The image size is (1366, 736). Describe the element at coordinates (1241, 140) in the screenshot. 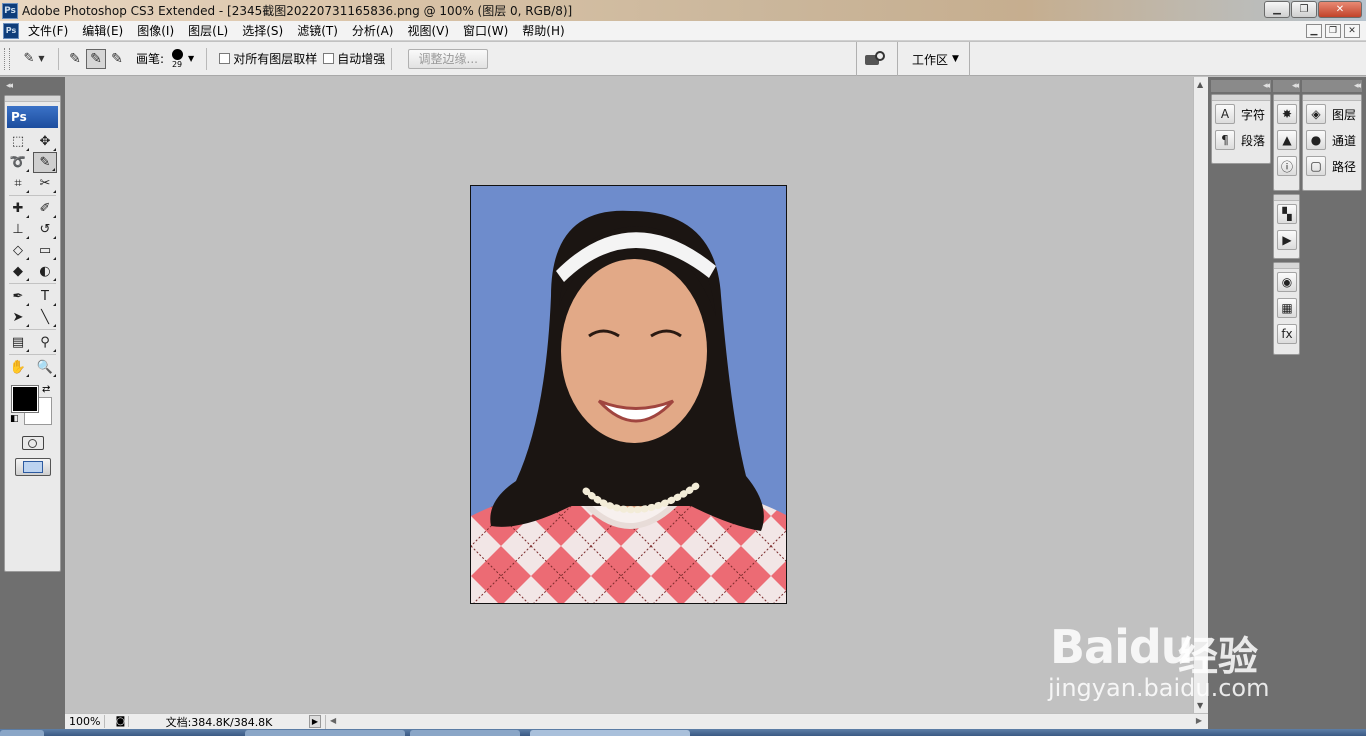

I see `paragraph-panel-tab: ¶ 段落` at that location.